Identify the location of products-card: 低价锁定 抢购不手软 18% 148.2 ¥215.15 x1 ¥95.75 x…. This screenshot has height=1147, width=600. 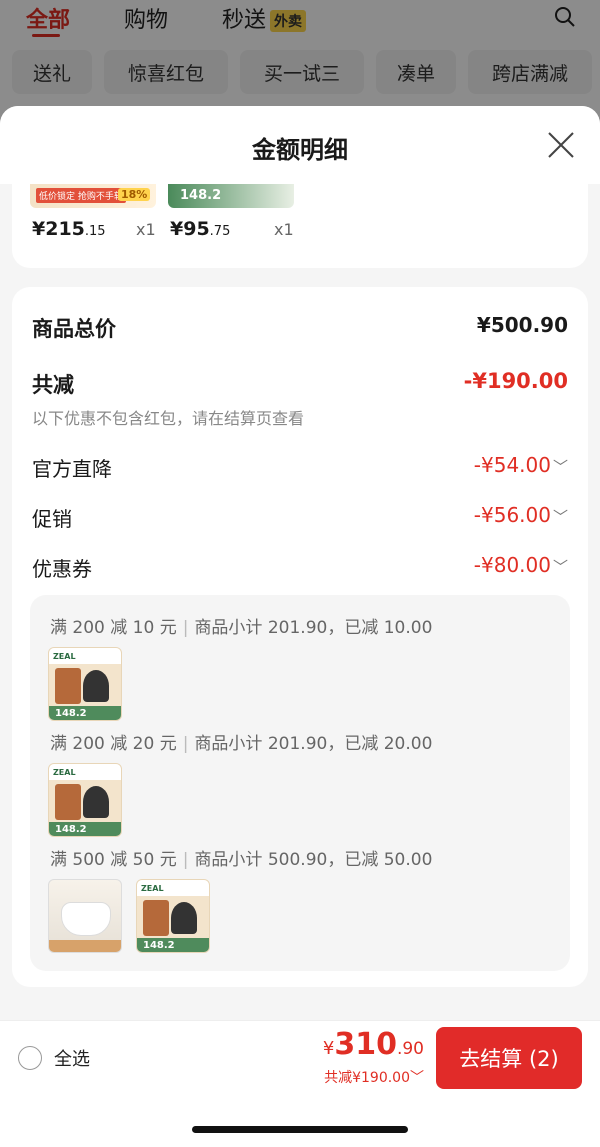
(300, 226).